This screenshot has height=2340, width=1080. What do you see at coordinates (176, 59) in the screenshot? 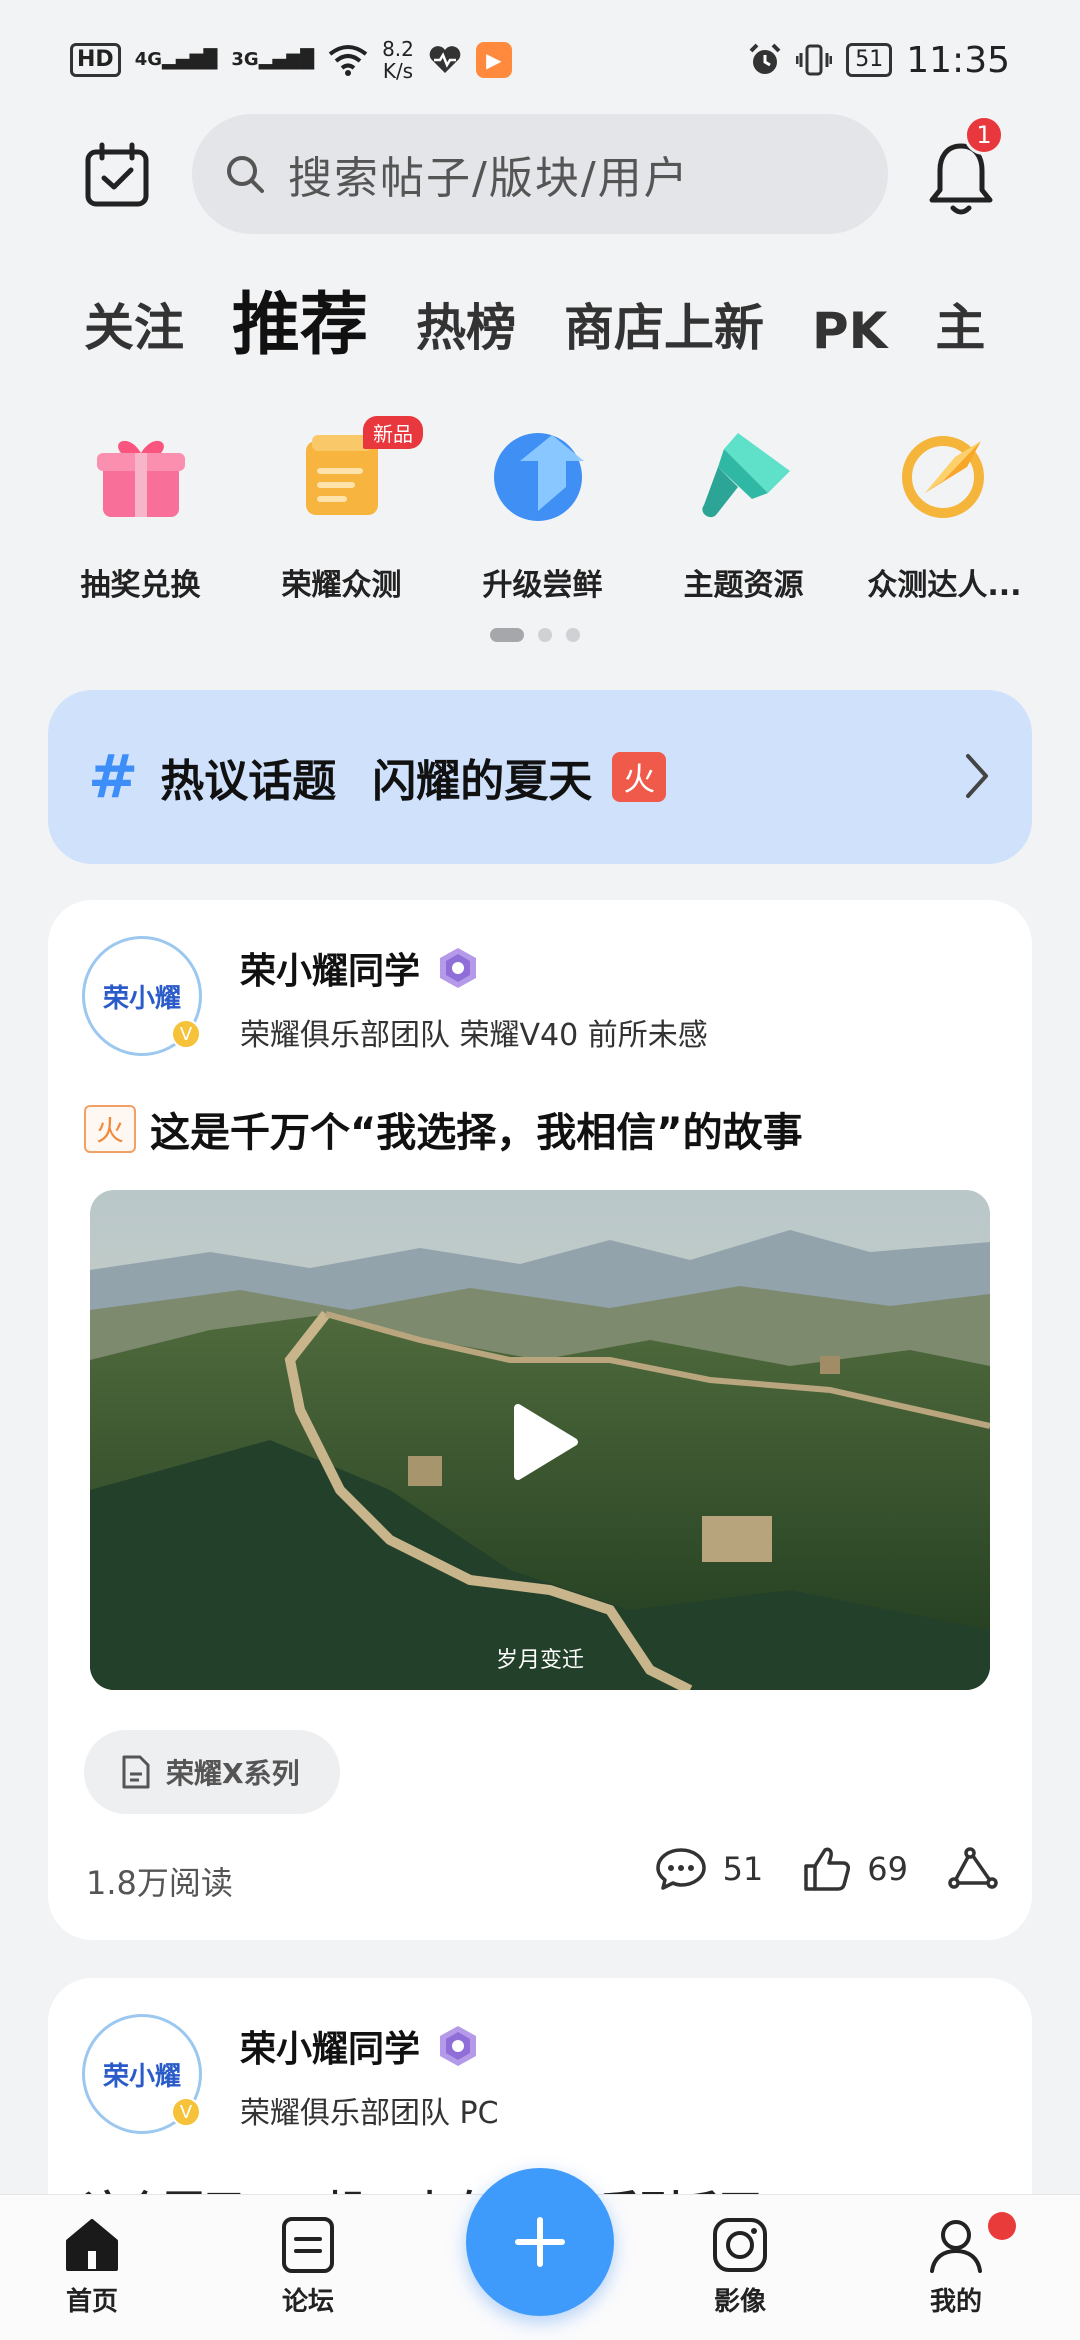
I see `sim1-signal: 4G▂▄▆█` at bounding box center [176, 59].